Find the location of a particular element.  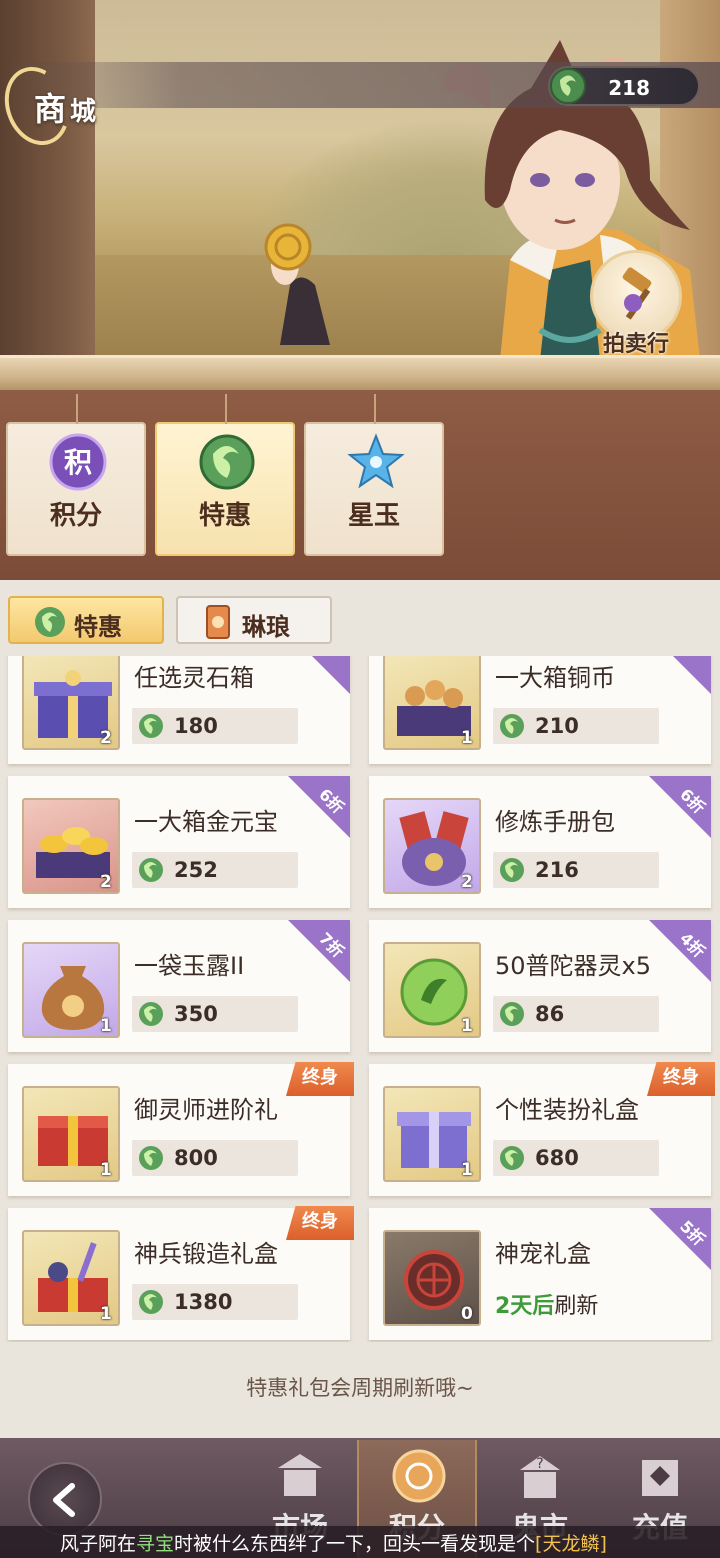

category-deals: 特惠 is located at coordinates (225, 475).